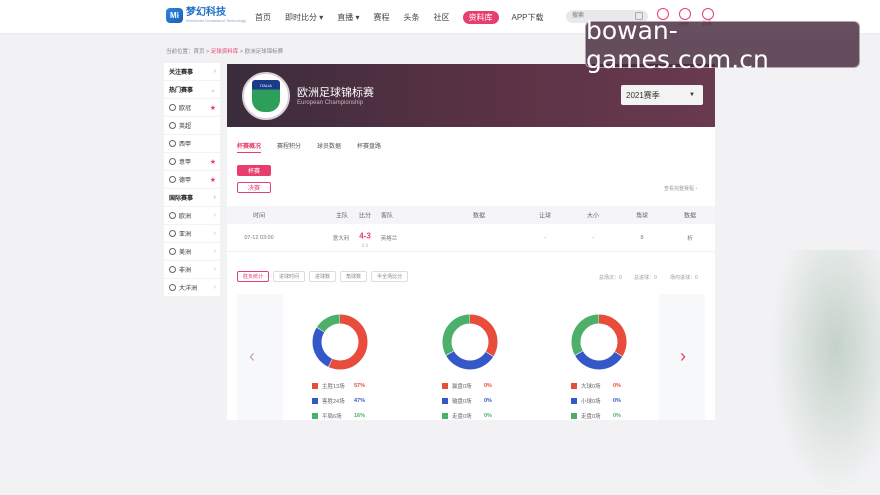 The image size is (880, 495). What do you see at coordinates (354, 276) in the screenshot?
I see `subtab-corners: 角球数` at bounding box center [354, 276].